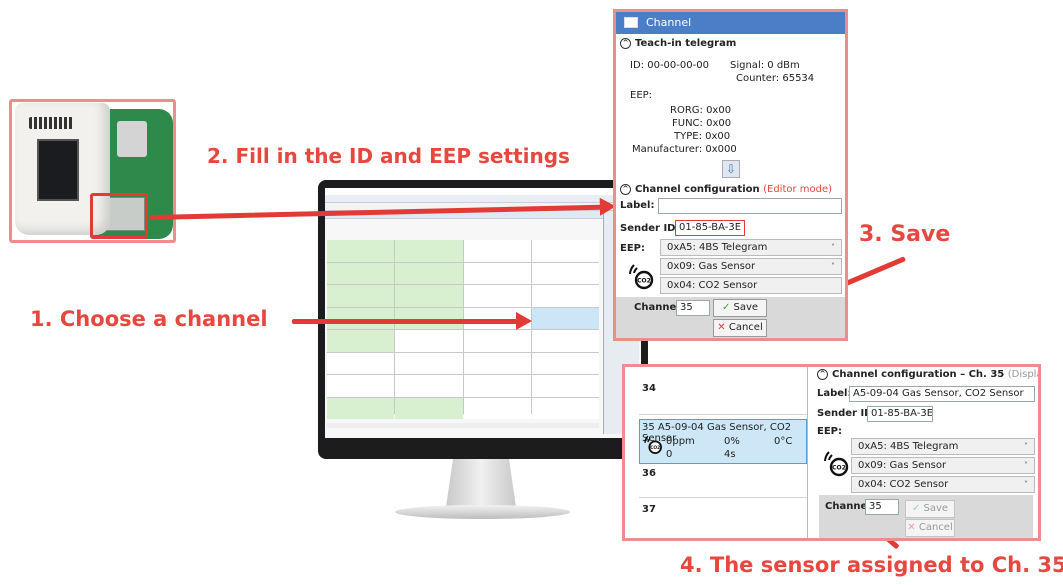  What do you see at coordinates (730, 23) in the screenshot?
I see `dialog-titlebar: Channel` at bounding box center [730, 23].